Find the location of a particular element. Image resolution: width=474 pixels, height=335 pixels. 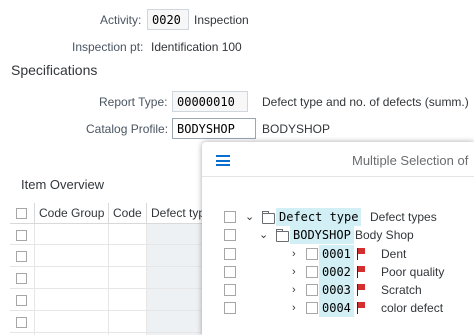

dialog-header: Multiple Selection of is located at coordinates (338, 159).